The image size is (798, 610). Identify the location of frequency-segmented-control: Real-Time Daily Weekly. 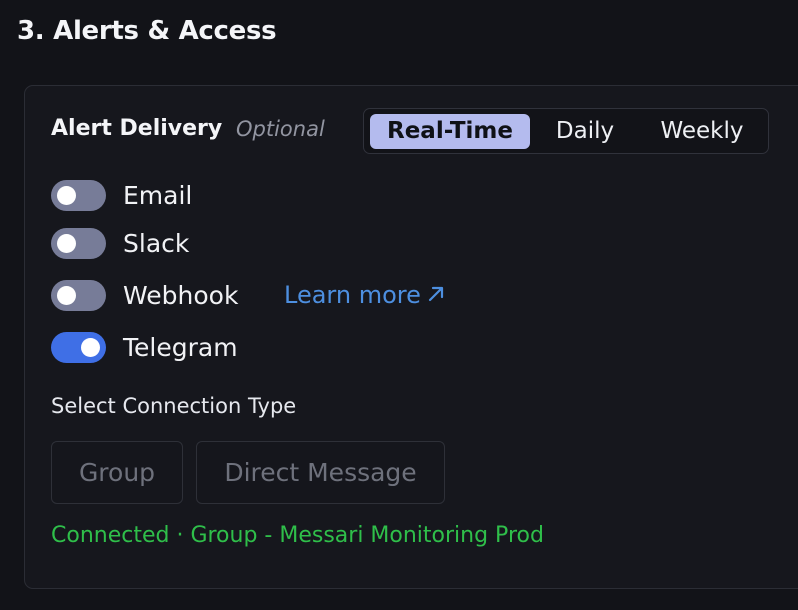
(566, 131).